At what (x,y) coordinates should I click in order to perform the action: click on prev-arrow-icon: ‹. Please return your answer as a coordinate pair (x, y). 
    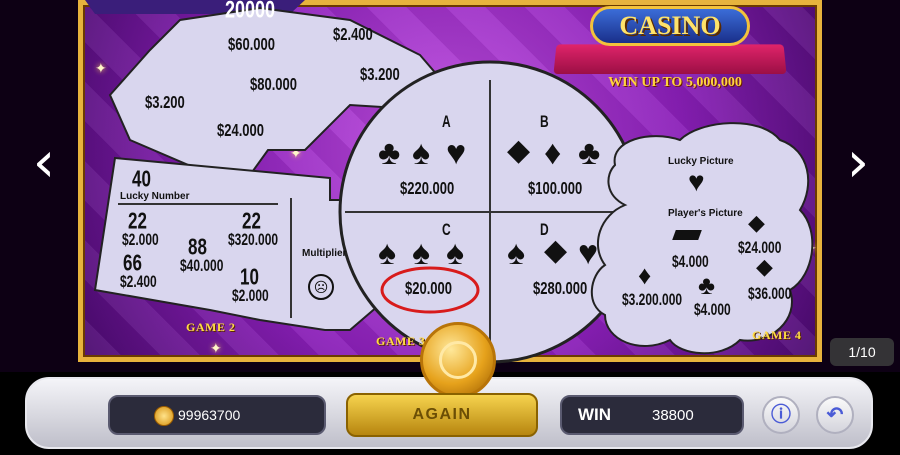
    Looking at the image, I should click on (44, 165).